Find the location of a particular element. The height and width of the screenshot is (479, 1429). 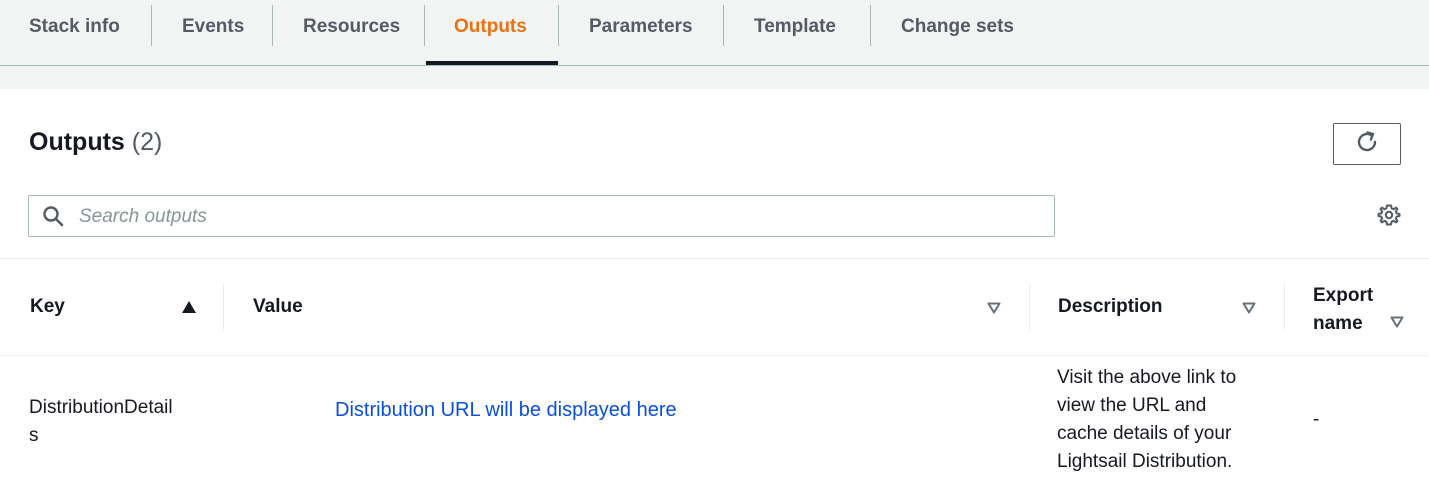

output-key: DistributionDetail s is located at coordinates (101, 422).